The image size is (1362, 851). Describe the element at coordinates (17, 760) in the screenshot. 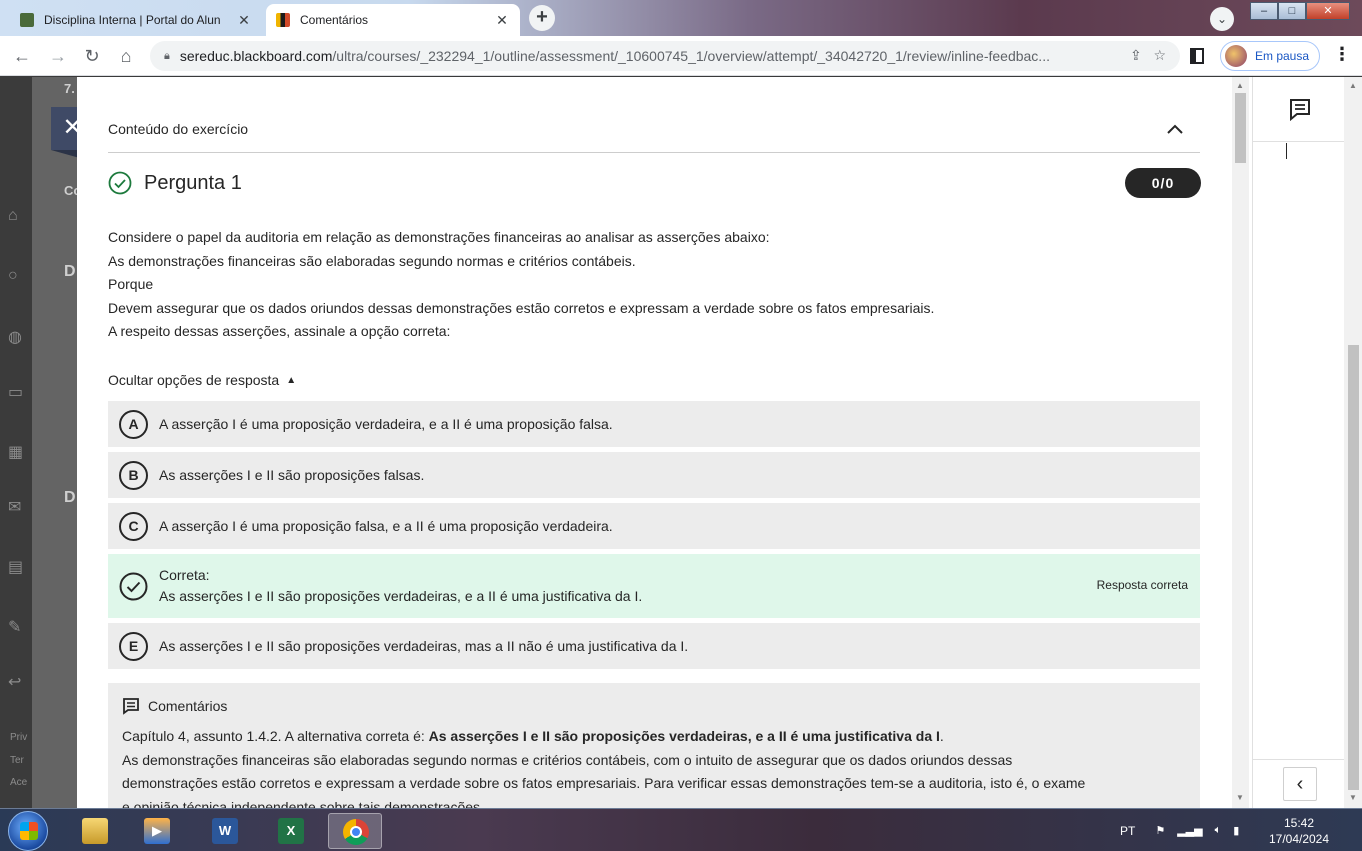

I see `footer-link: Ter` at that location.